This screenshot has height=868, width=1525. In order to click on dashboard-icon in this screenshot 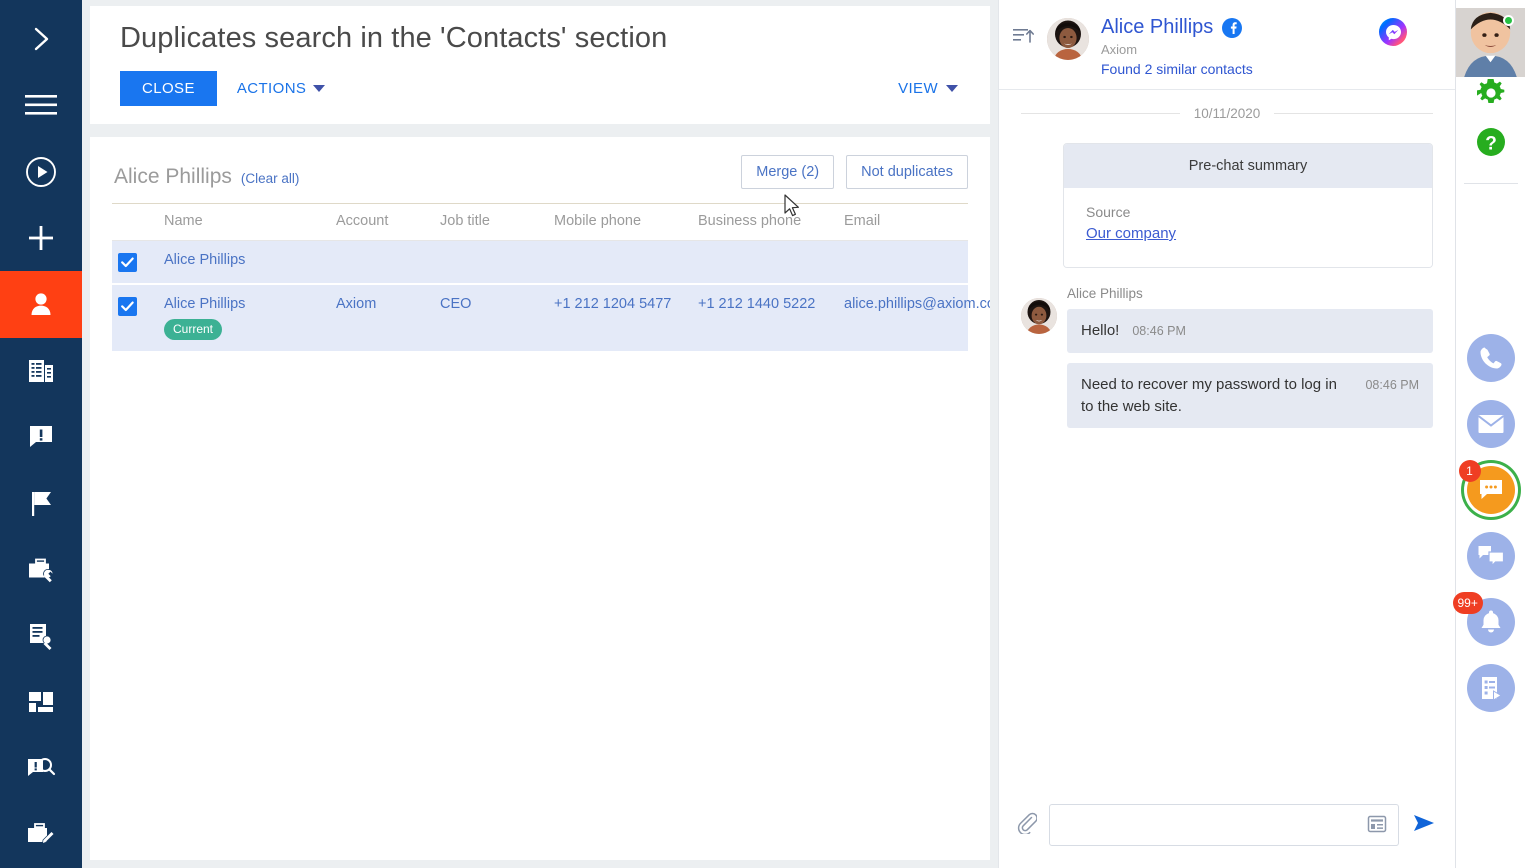, I will do `click(41, 702)`.